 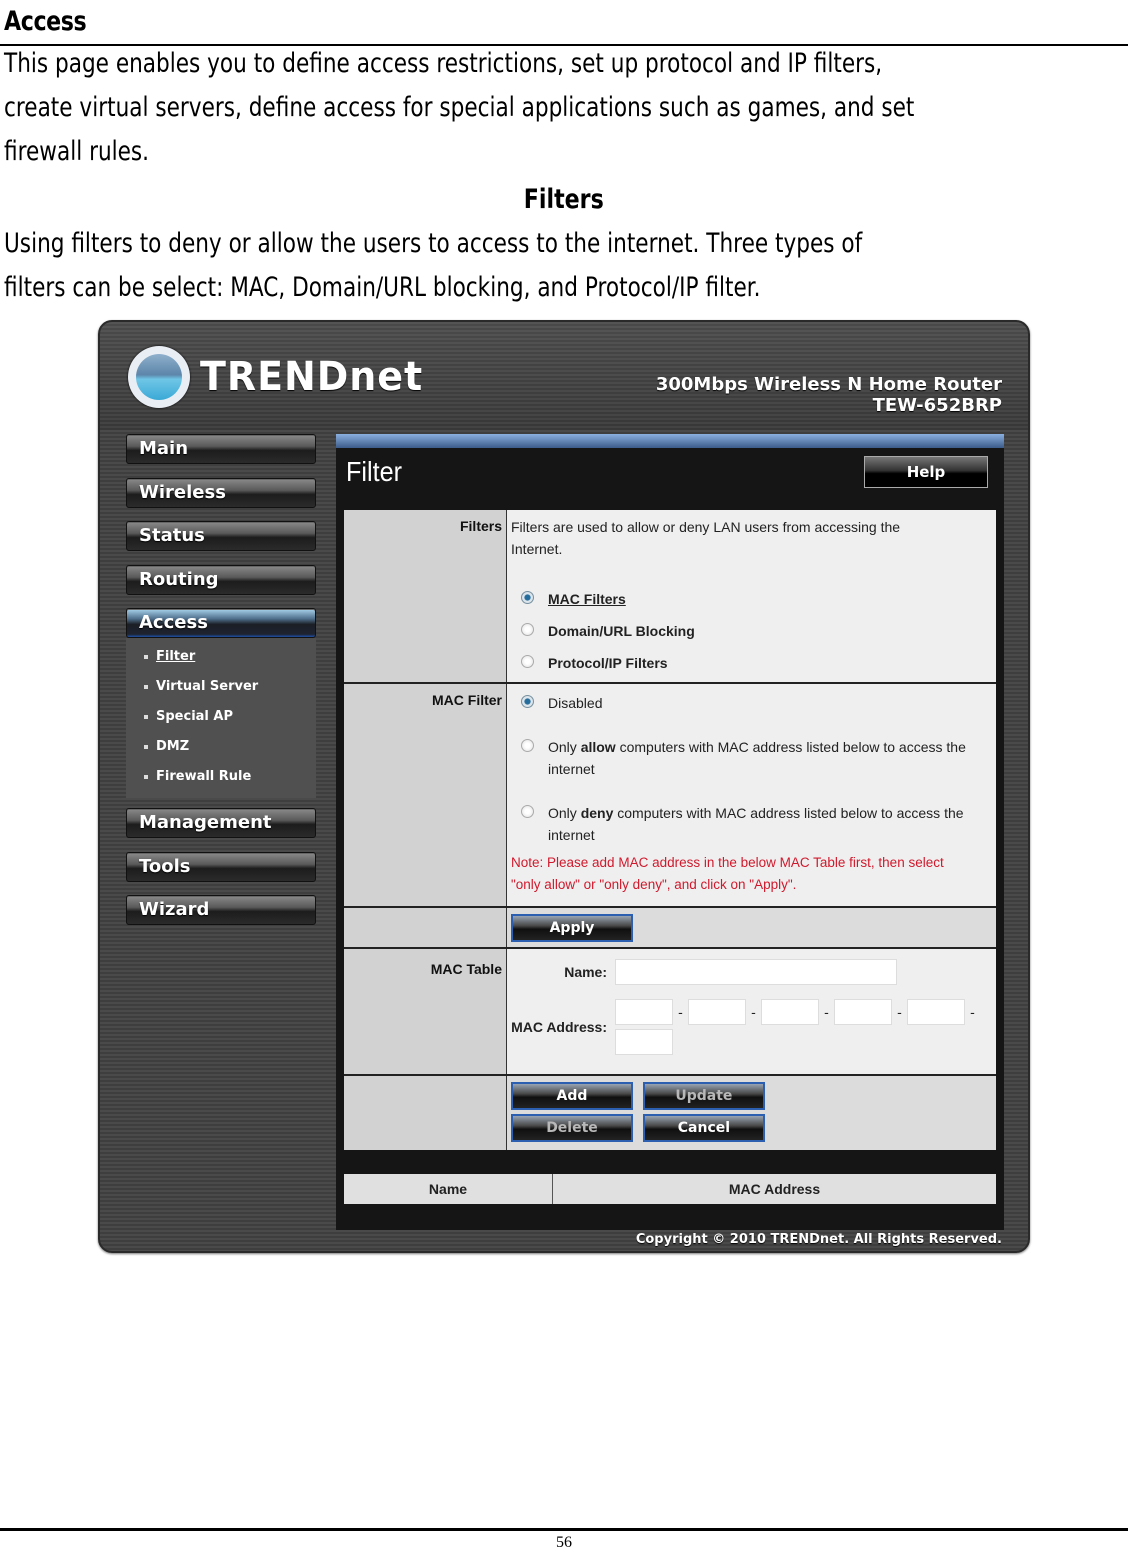 What do you see at coordinates (221, 823) in the screenshot?
I see `nav-management: Management` at bounding box center [221, 823].